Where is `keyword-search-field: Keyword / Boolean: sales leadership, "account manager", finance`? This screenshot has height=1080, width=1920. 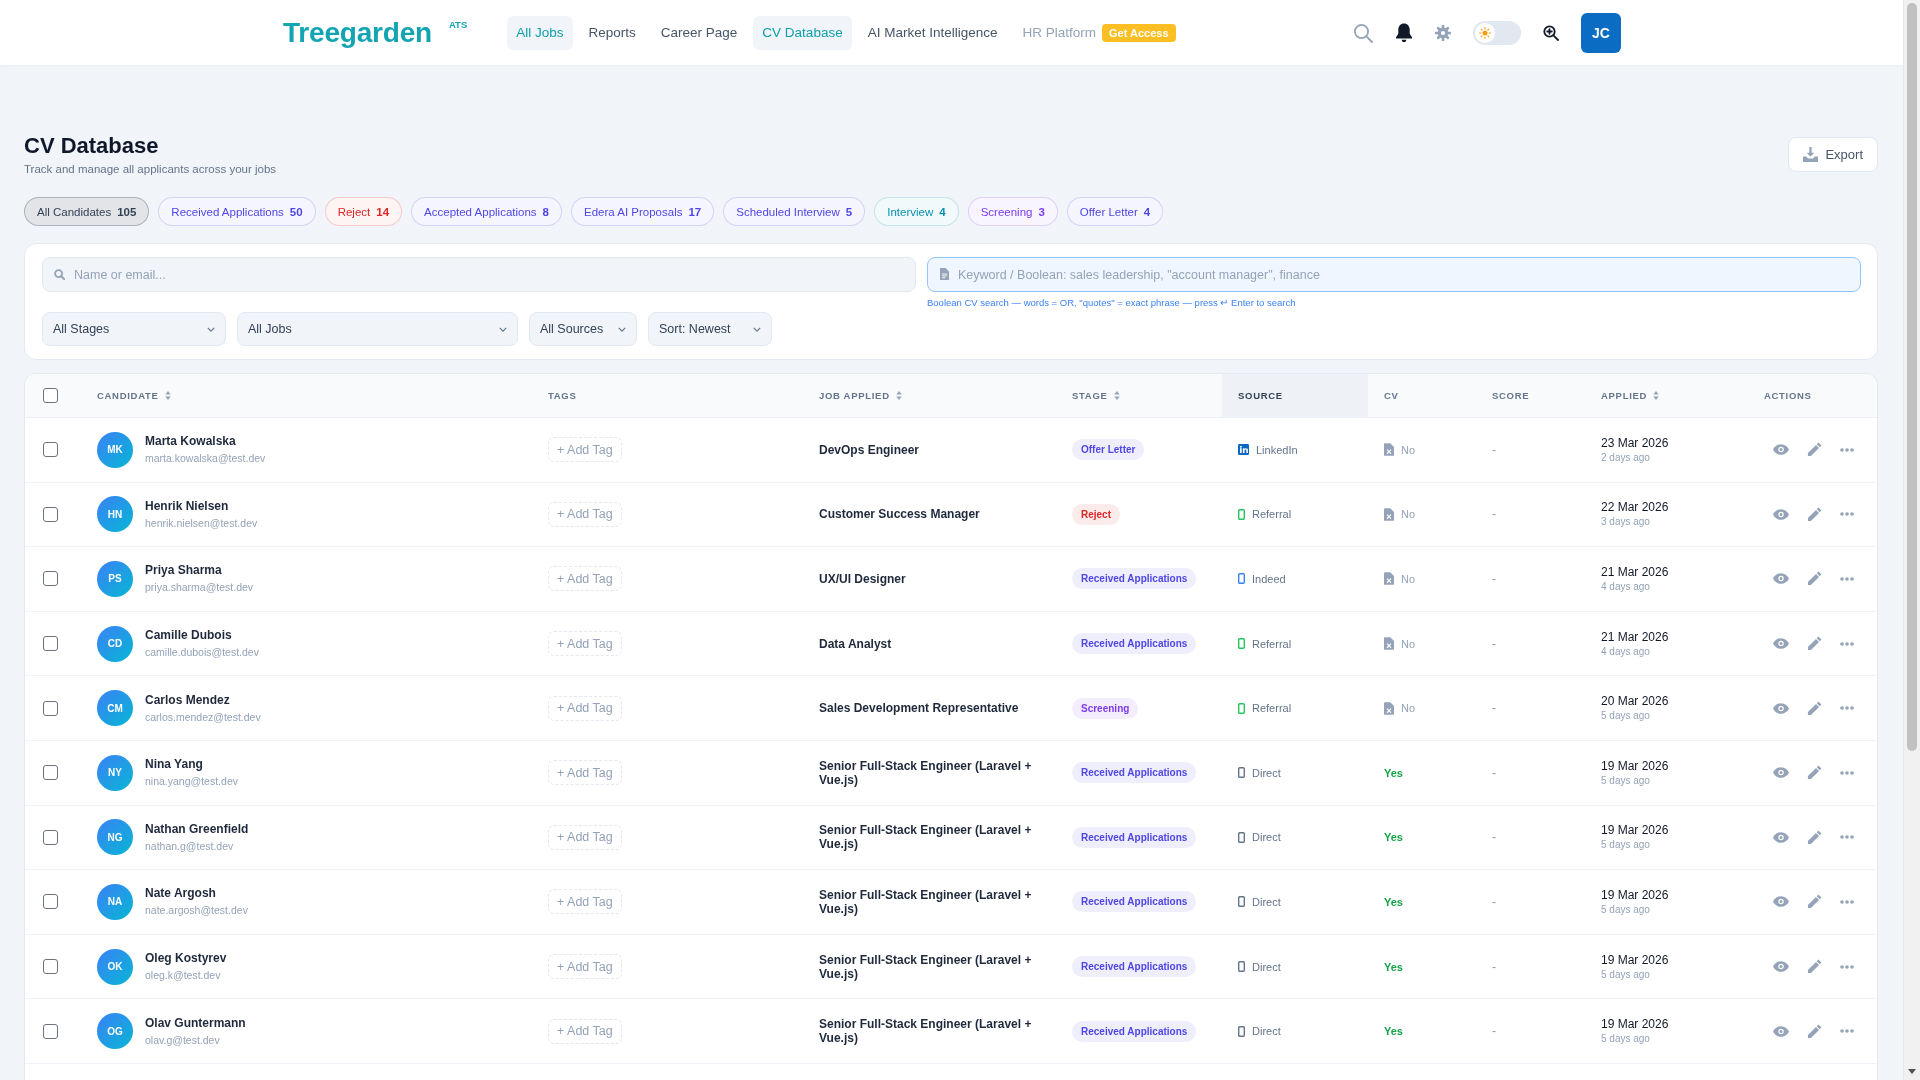
keyword-search-field: Keyword / Boolean: sales leadership, "account manager", finance is located at coordinates (1394, 274).